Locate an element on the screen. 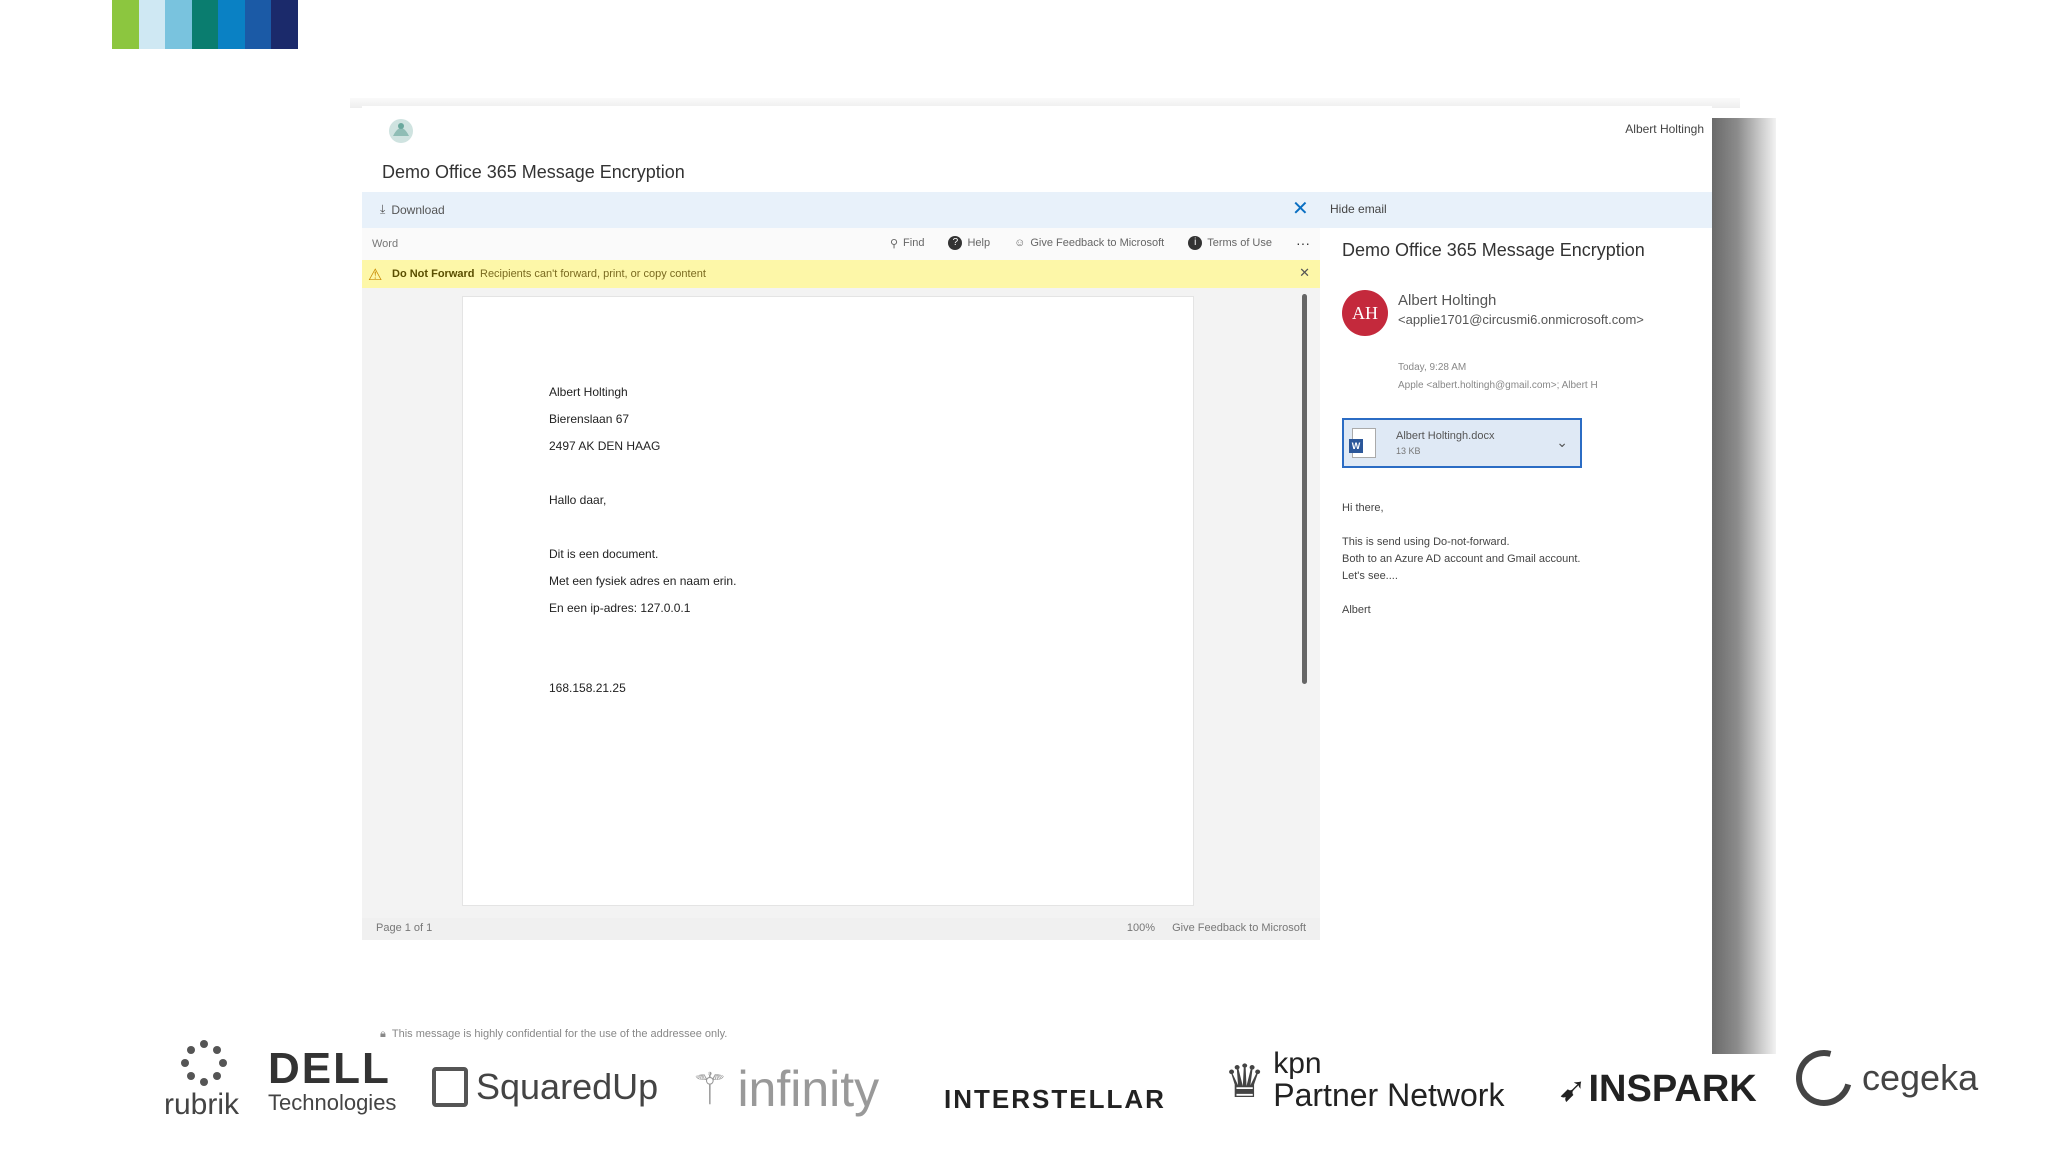 The height and width of the screenshot is (1152, 2048). cegeka-swirl-icon is located at coordinates (1824, 1078).